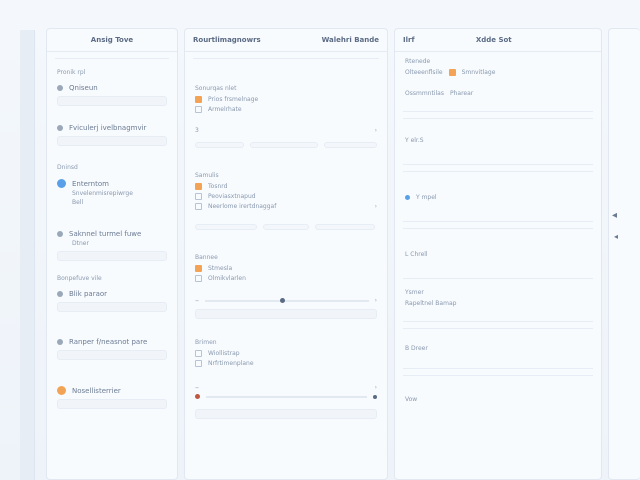  I want to click on list-item: Ranper f/neasnot pare, so click(112, 342).